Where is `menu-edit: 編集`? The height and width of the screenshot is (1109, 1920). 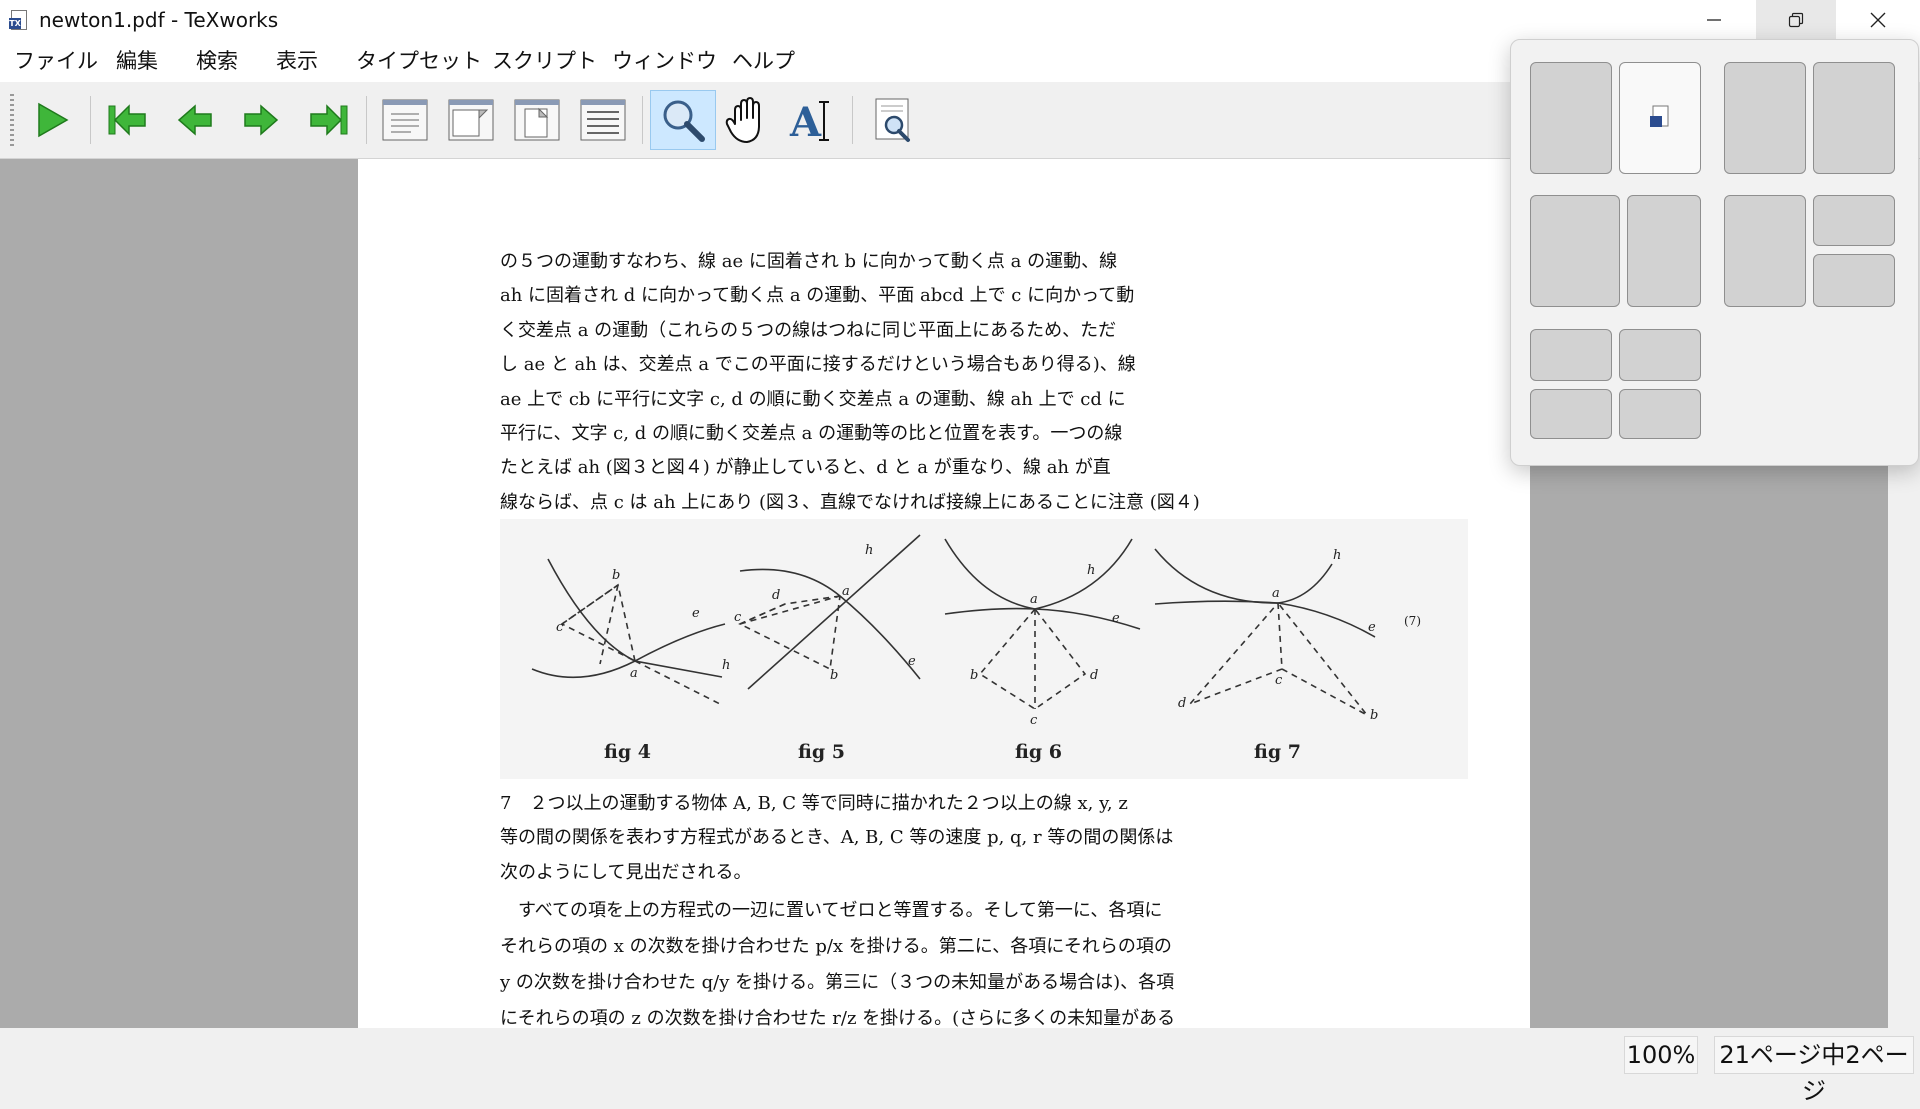 menu-edit: 編集 is located at coordinates (137, 60).